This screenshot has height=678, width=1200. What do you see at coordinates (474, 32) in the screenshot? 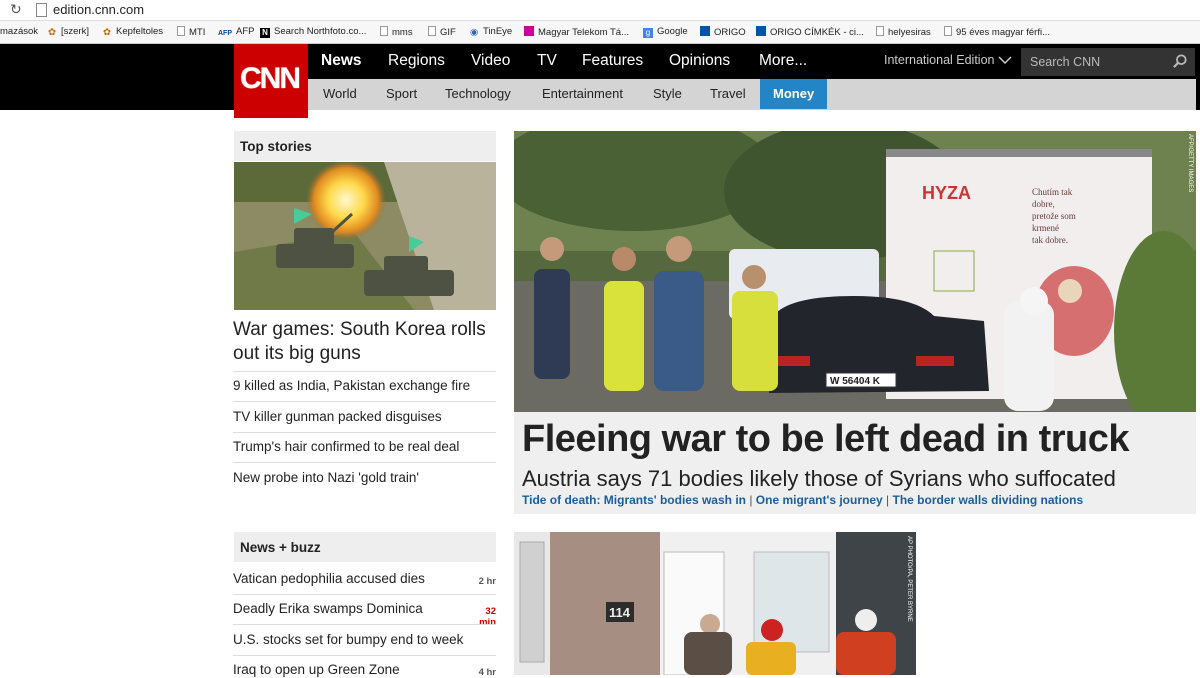
I see `tineye-favicon-icon: ◉` at bounding box center [474, 32].